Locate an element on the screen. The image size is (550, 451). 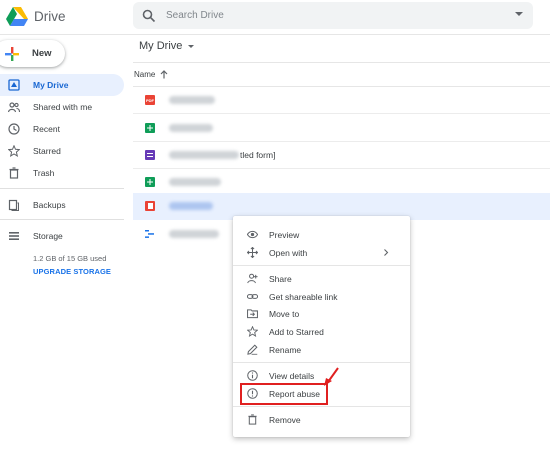
sidebar-item-label: Starred is located at coordinates (47, 151).